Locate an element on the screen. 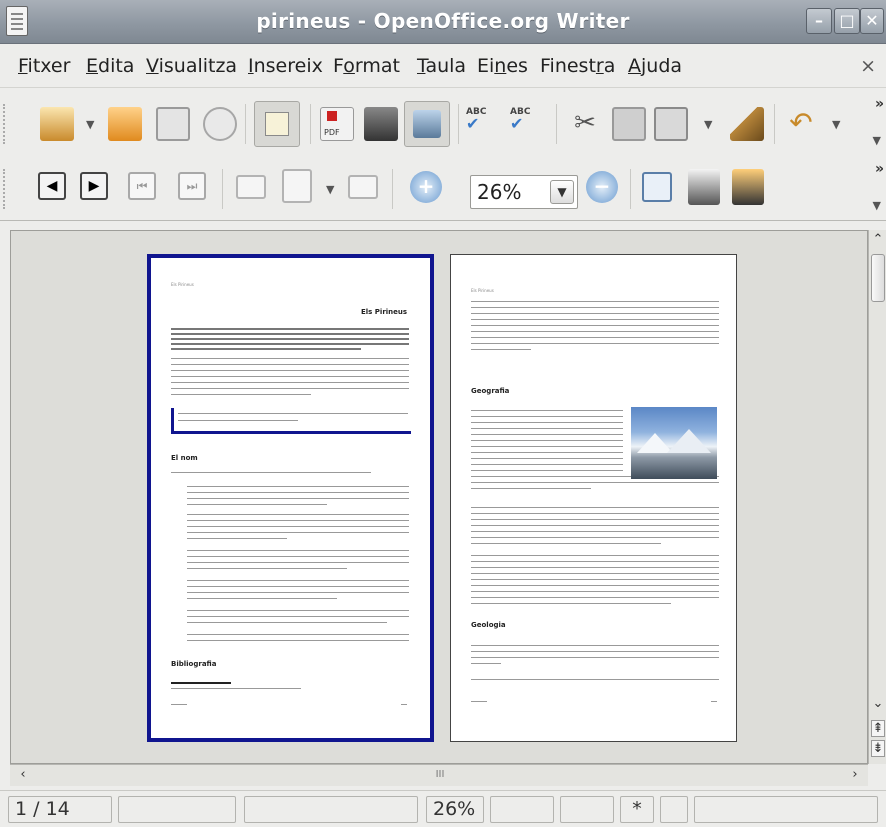 The image size is (886, 827). copy-icon is located at coordinates (629, 124).